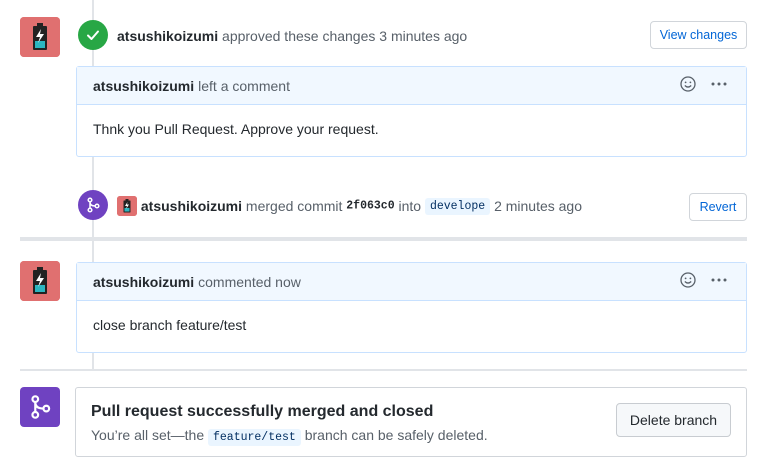 Image resolution: width=762 pixels, height=469 pixels. Describe the element at coordinates (457, 206) in the screenshot. I see `target-branch: develope` at that location.